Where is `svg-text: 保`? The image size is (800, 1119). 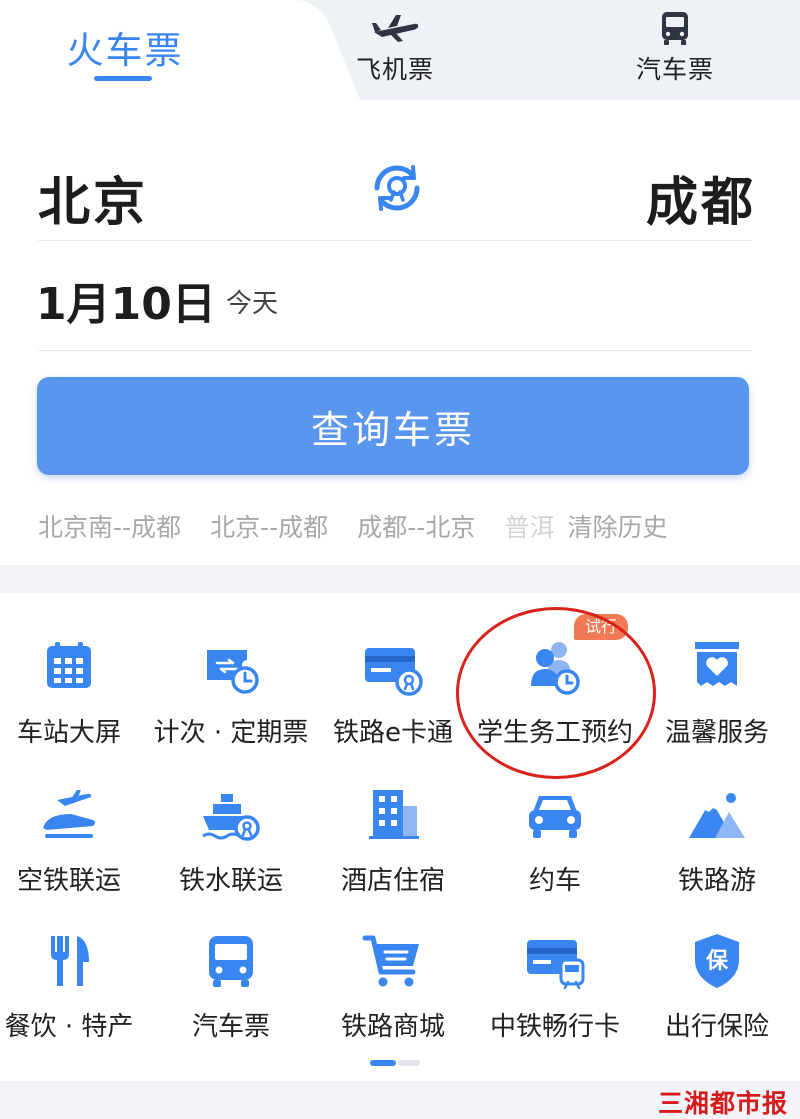 svg-text: 保 is located at coordinates (717, 961).